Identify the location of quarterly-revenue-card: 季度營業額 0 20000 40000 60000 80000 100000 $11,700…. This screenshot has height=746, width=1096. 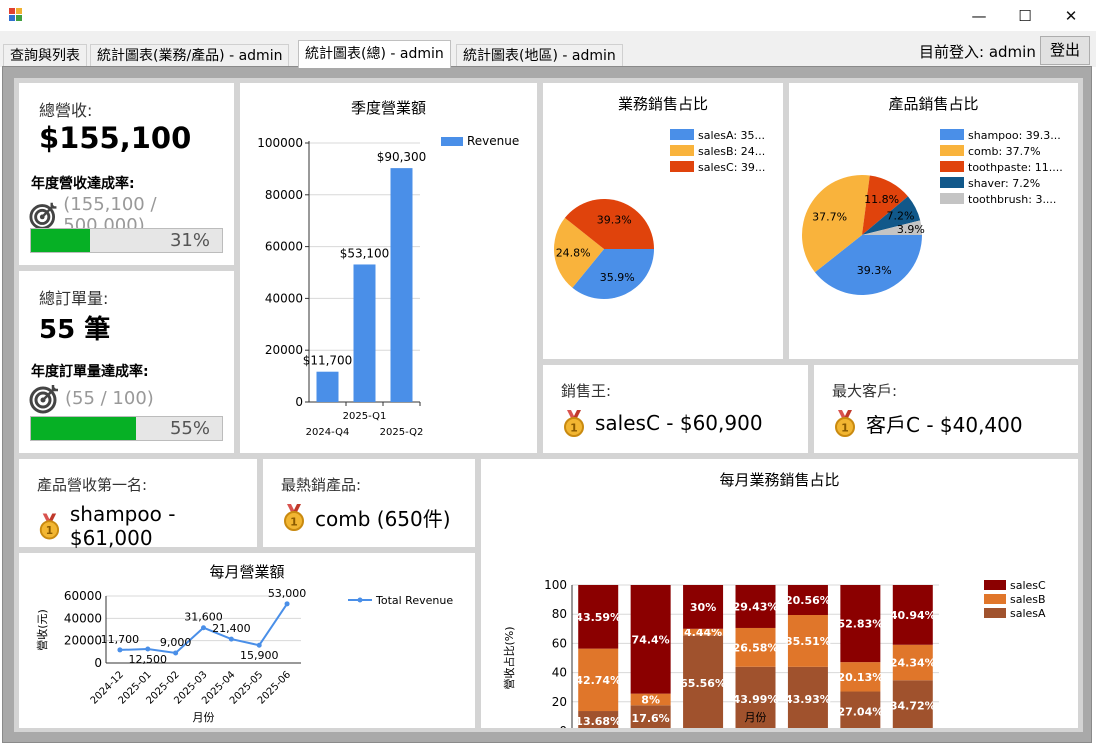
(388, 268).